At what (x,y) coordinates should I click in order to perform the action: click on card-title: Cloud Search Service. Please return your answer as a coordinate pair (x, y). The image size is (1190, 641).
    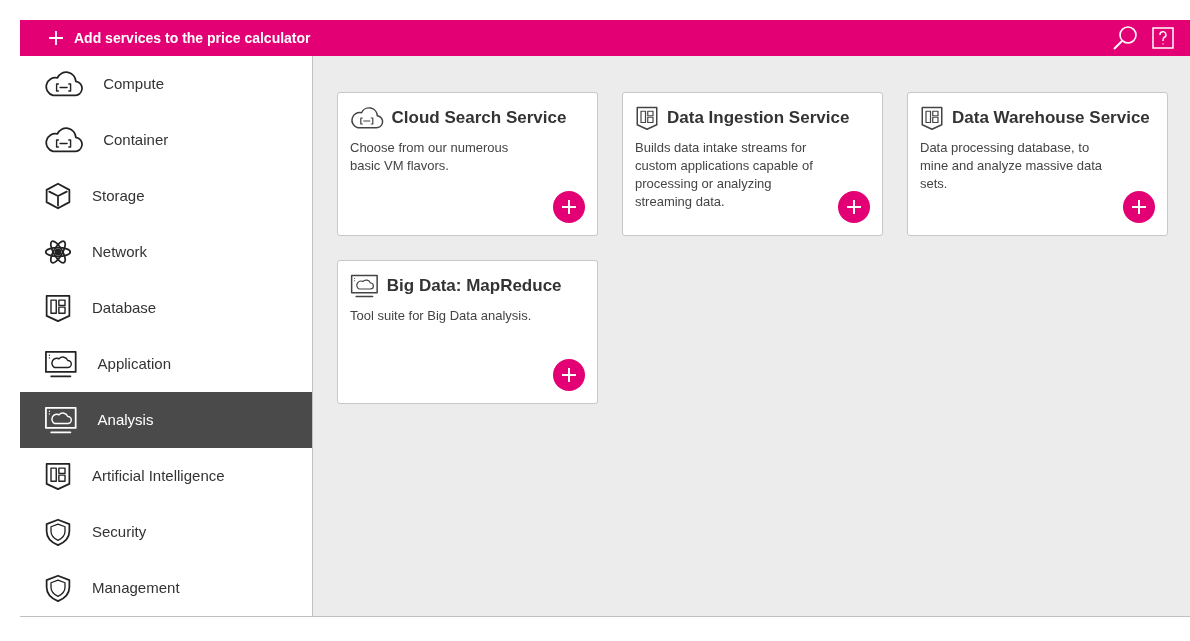
    Looking at the image, I should click on (479, 118).